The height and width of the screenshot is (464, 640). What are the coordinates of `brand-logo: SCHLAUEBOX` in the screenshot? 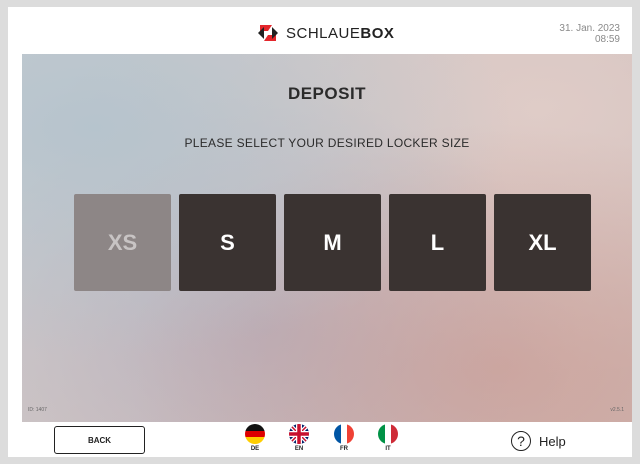 It's located at (325, 33).